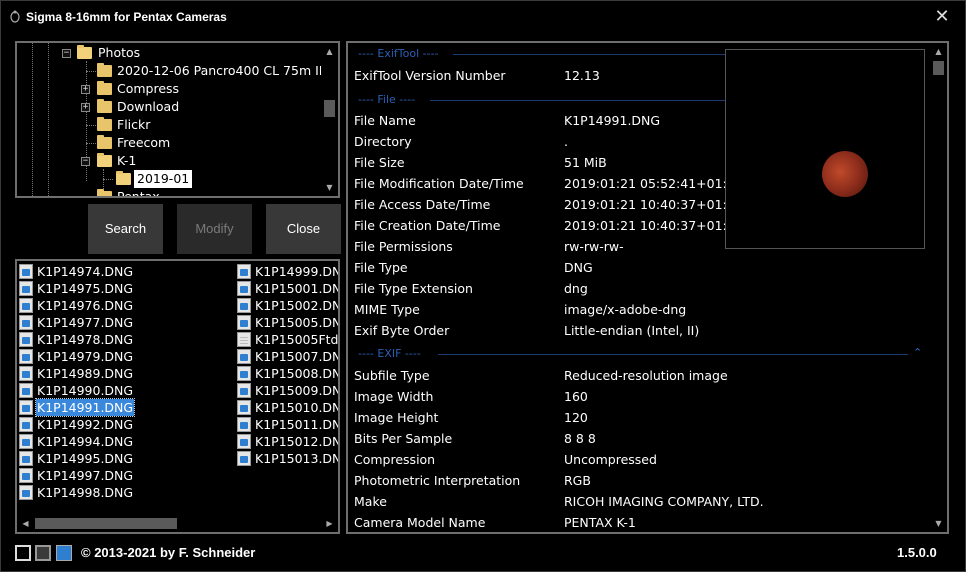 The width and height of the screenshot is (966, 572). I want to click on exif-key: File Name, so click(385, 120).